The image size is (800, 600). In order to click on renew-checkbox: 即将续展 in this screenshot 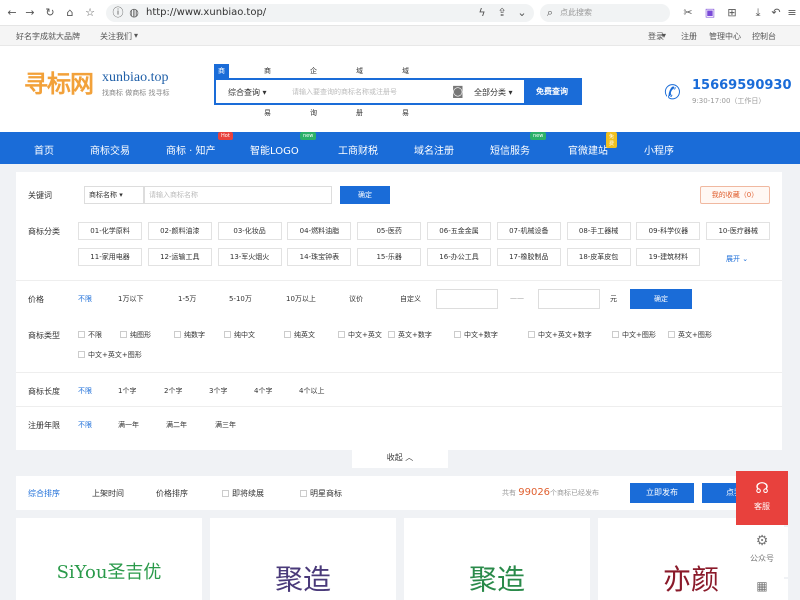, I will do `click(243, 493)`.